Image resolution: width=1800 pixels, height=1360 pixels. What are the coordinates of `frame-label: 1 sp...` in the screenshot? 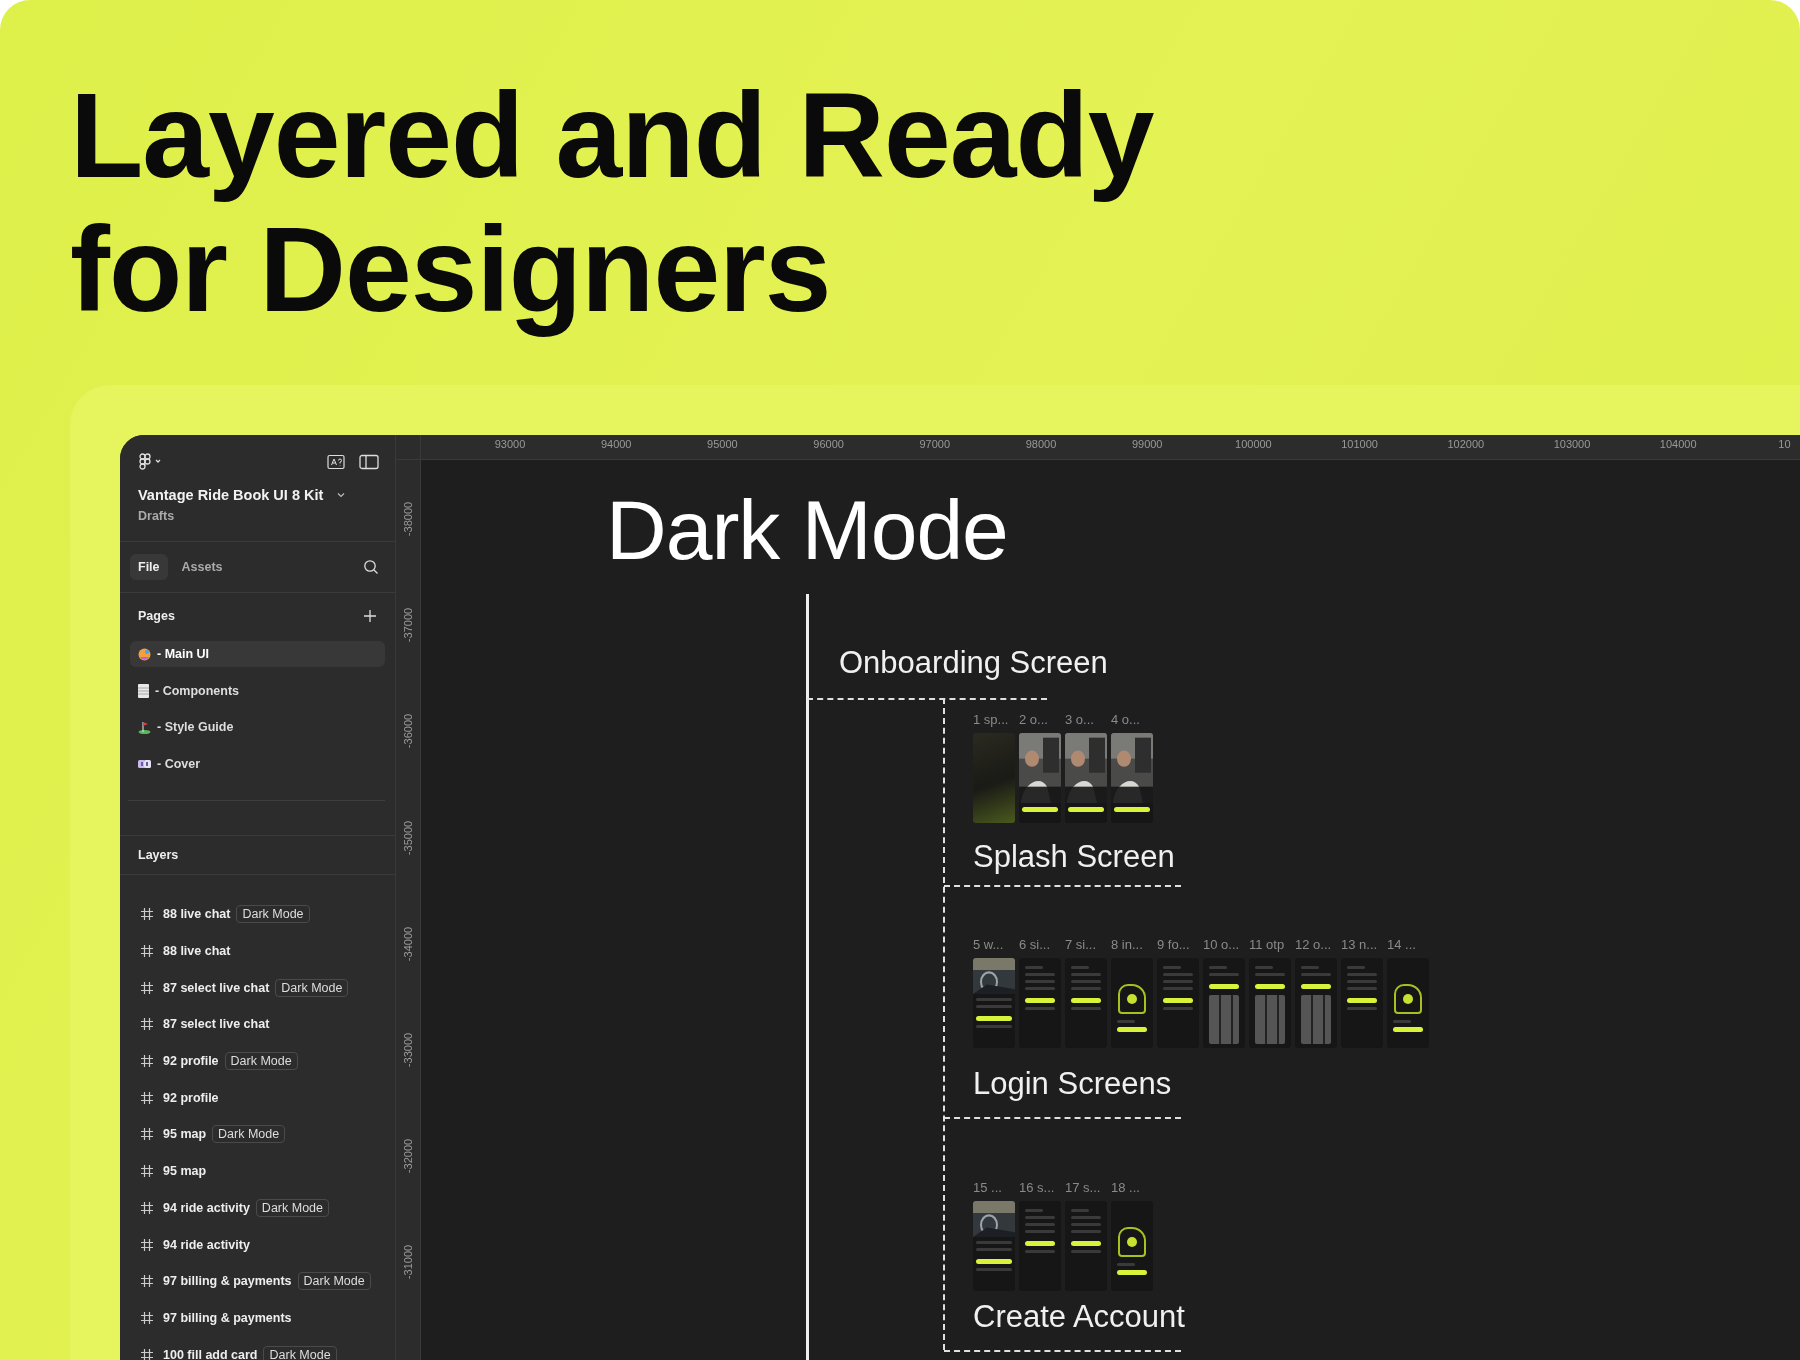 It's located at (995, 719).